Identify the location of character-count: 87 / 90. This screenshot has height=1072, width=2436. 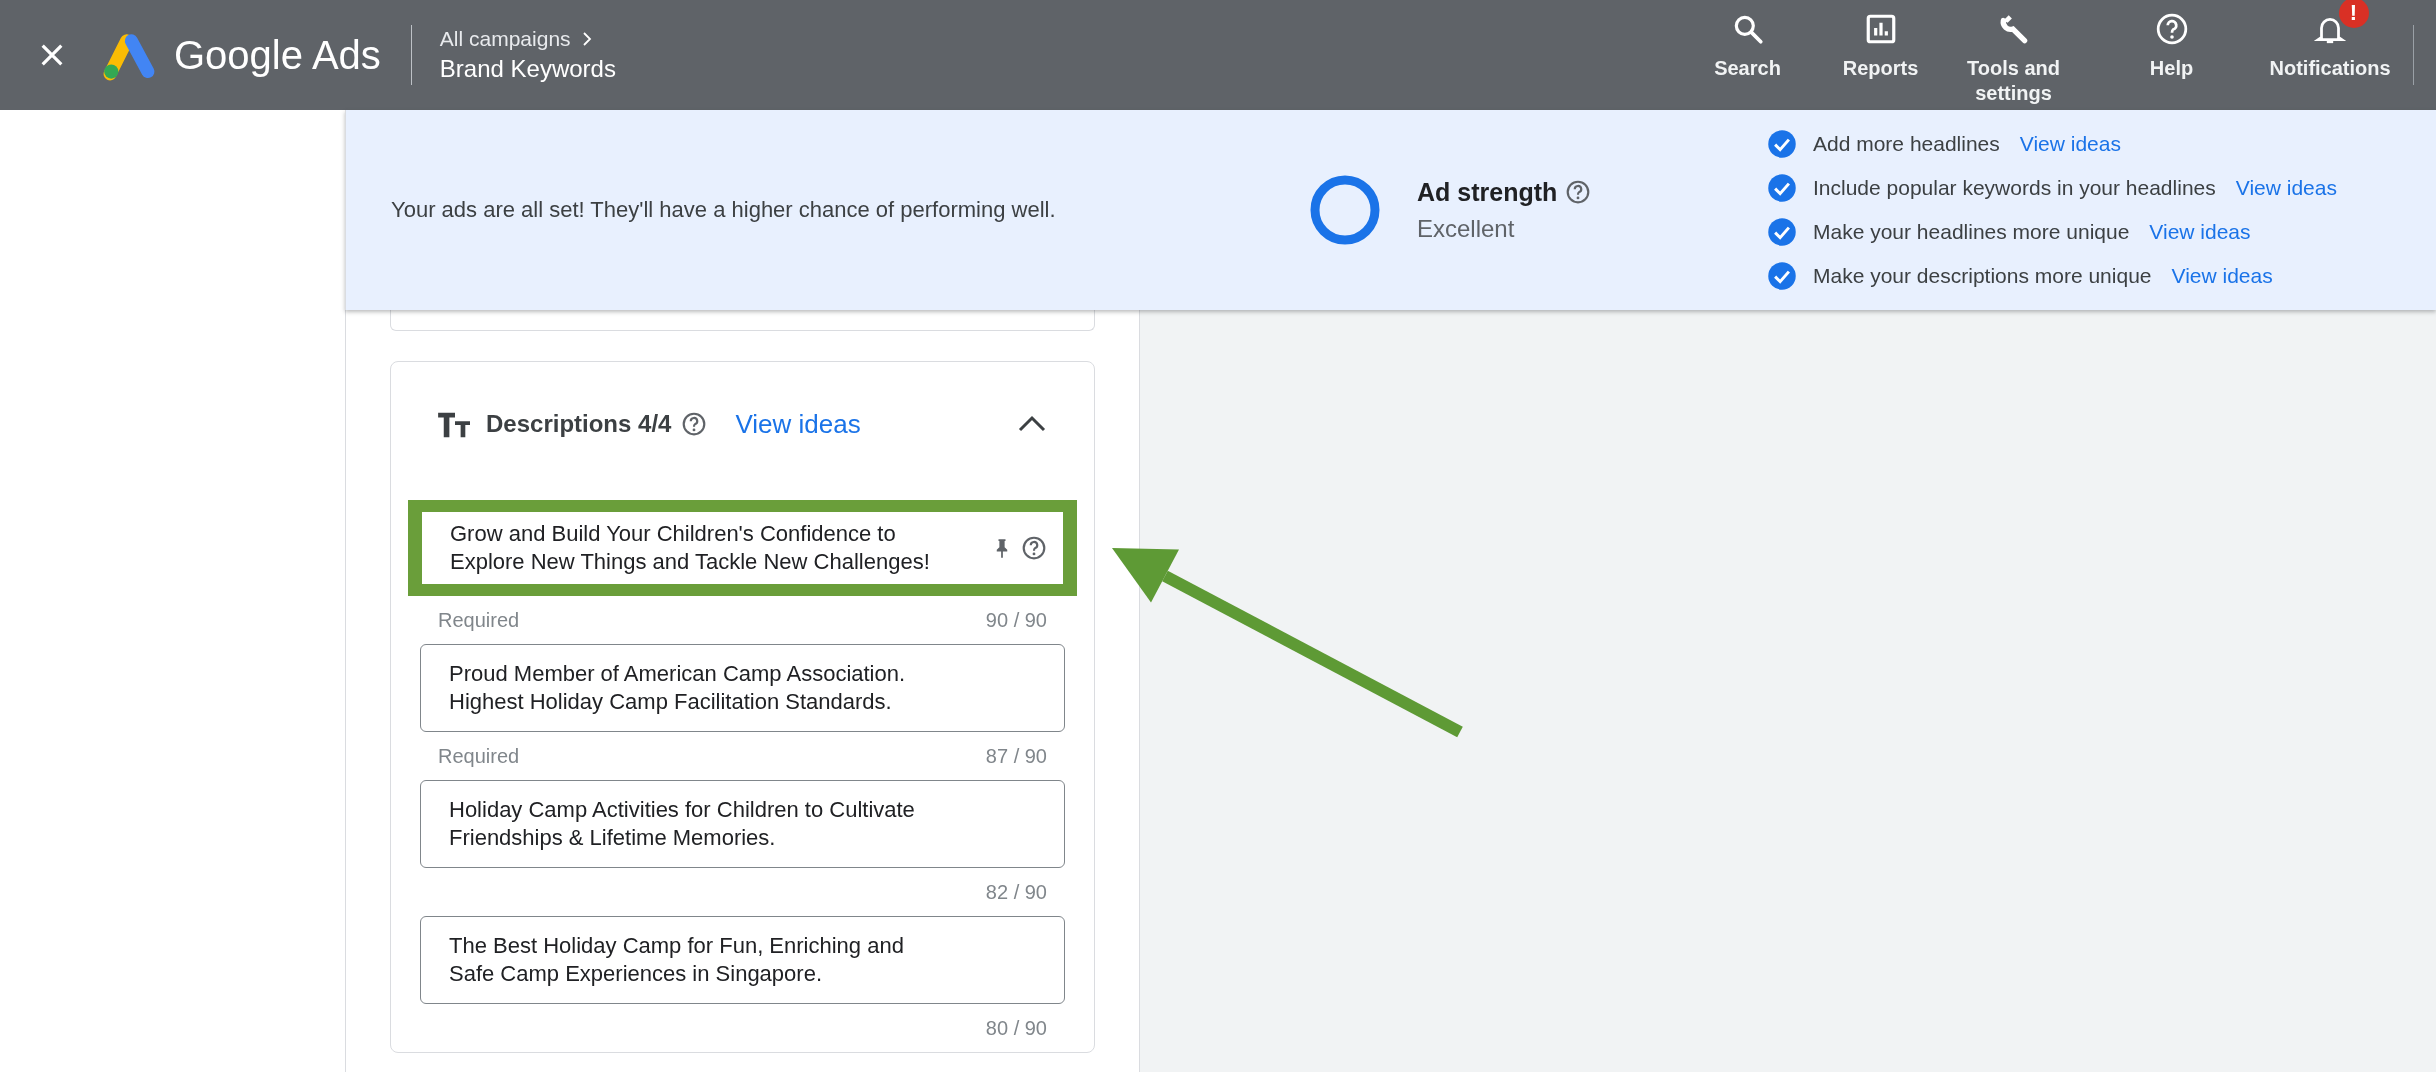
(1016, 756).